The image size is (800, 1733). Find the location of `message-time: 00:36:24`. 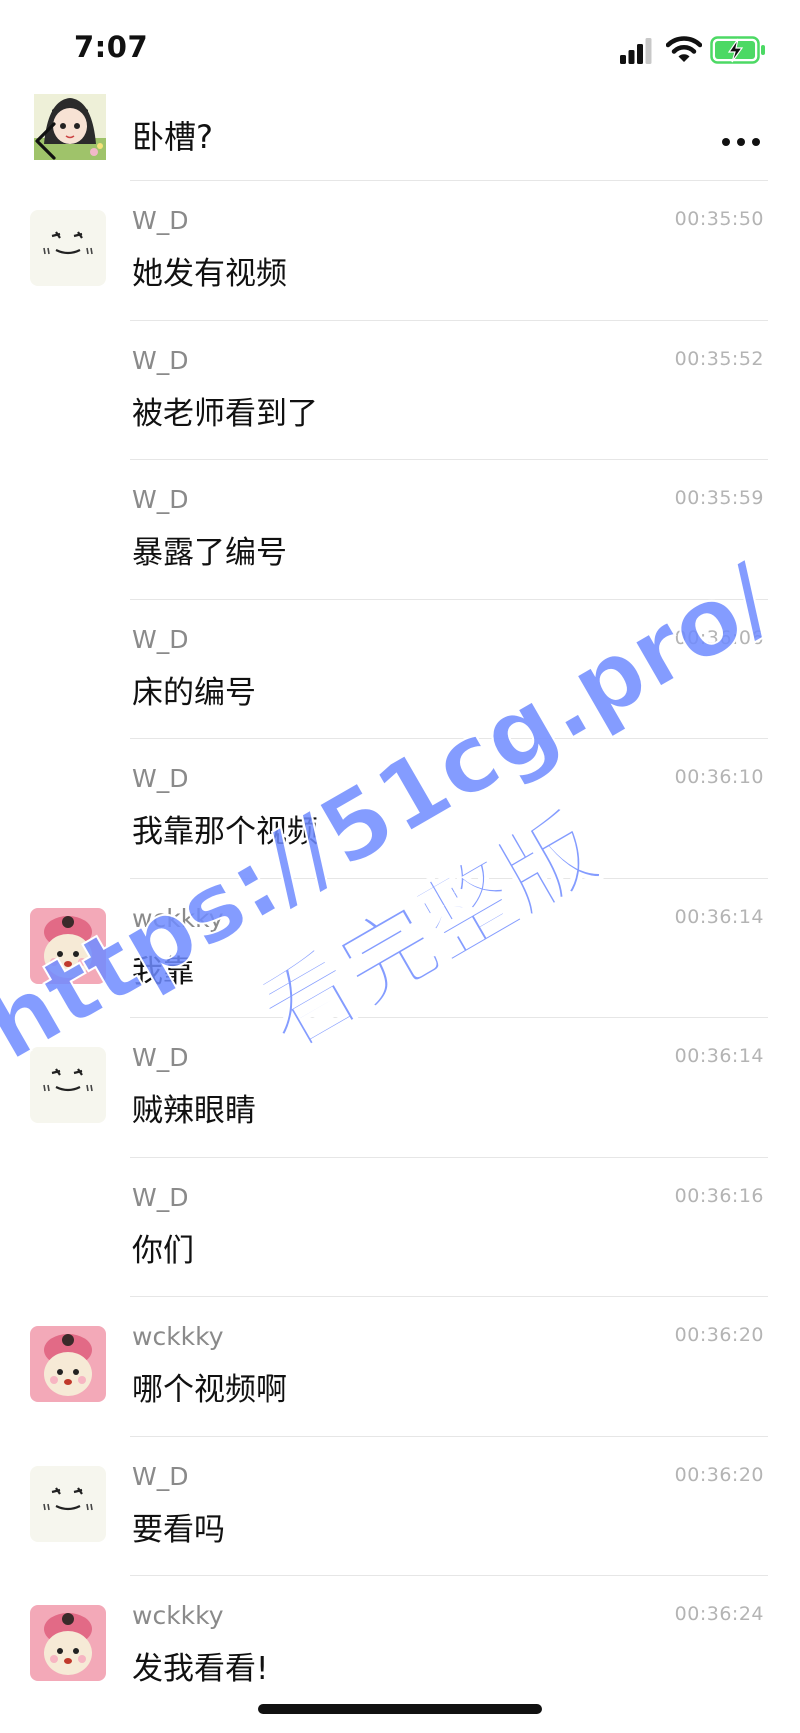

message-time: 00:36:24 is located at coordinates (719, 1614).